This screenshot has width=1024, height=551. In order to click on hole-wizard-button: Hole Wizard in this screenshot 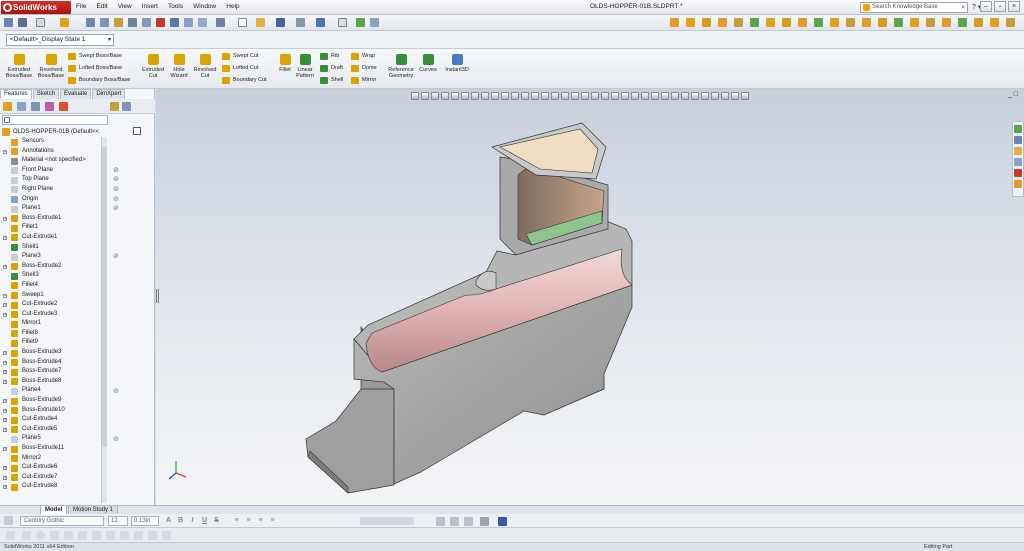, I will do `click(179, 66)`.